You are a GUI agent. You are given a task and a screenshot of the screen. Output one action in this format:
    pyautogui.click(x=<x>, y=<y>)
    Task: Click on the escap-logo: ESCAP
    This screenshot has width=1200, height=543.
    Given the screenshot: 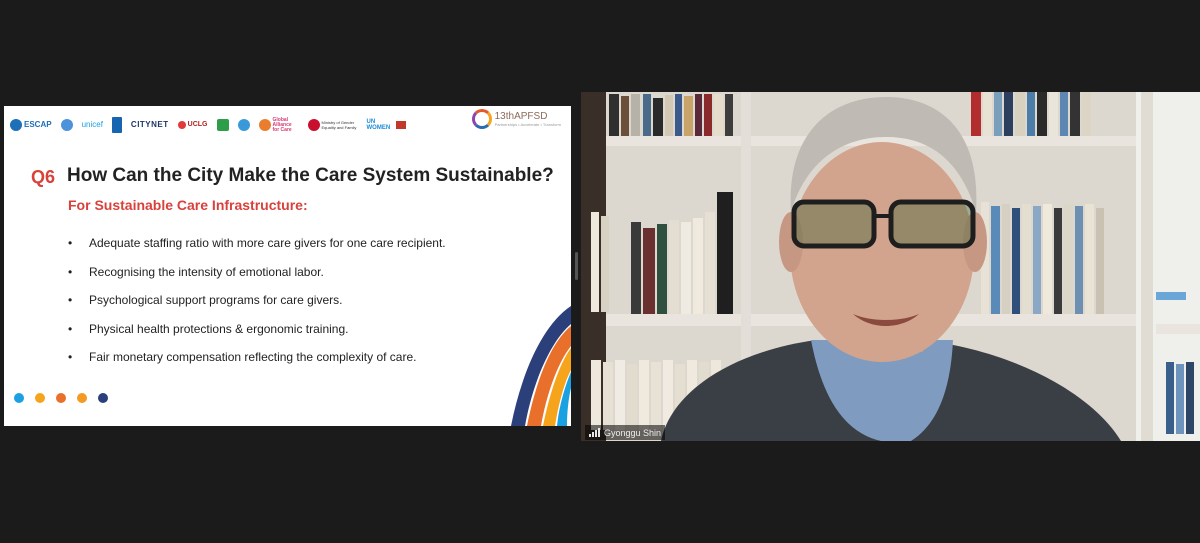 What is the action you would take?
    pyautogui.click(x=31, y=125)
    